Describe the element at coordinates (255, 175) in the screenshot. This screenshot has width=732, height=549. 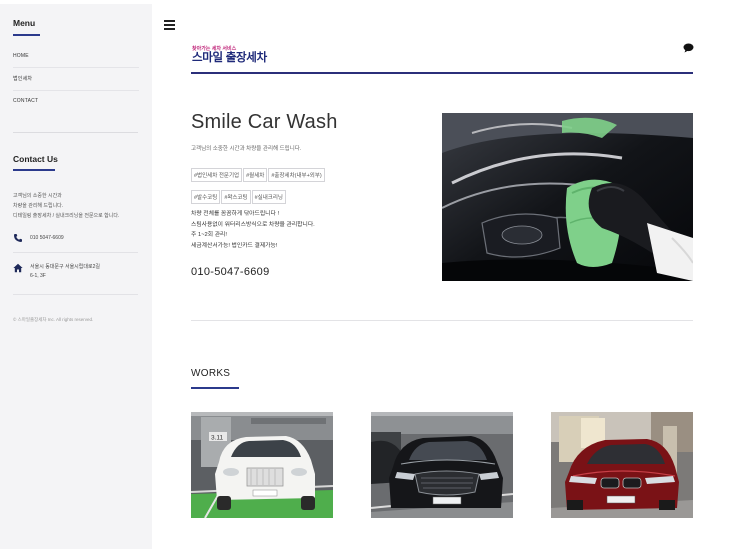
I see `service-tag: #월세차` at that location.